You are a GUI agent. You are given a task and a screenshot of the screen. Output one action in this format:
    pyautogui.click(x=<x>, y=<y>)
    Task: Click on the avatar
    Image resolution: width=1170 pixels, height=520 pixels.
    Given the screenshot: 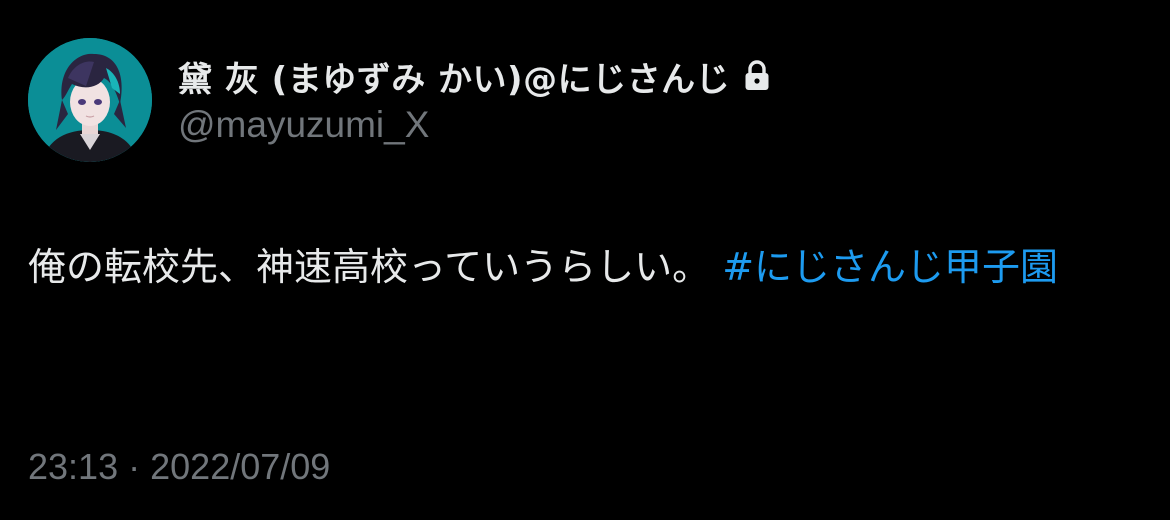 What is the action you would take?
    pyautogui.click(x=90, y=100)
    